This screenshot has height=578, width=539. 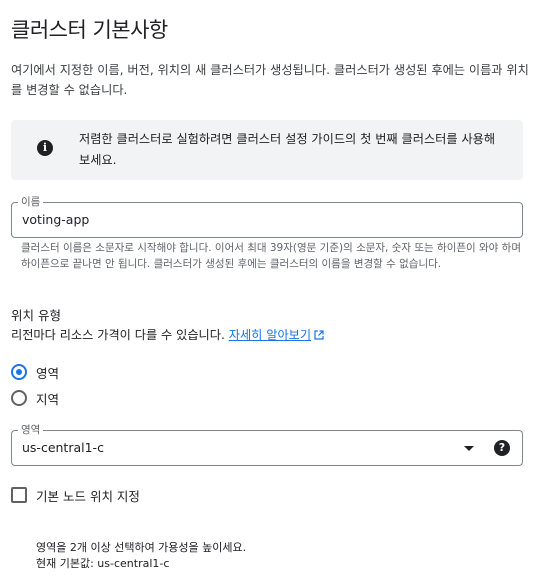 I want to click on node-locations-note-line2: 현재 기본값: us-central1-c, so click(x=103, y=563).